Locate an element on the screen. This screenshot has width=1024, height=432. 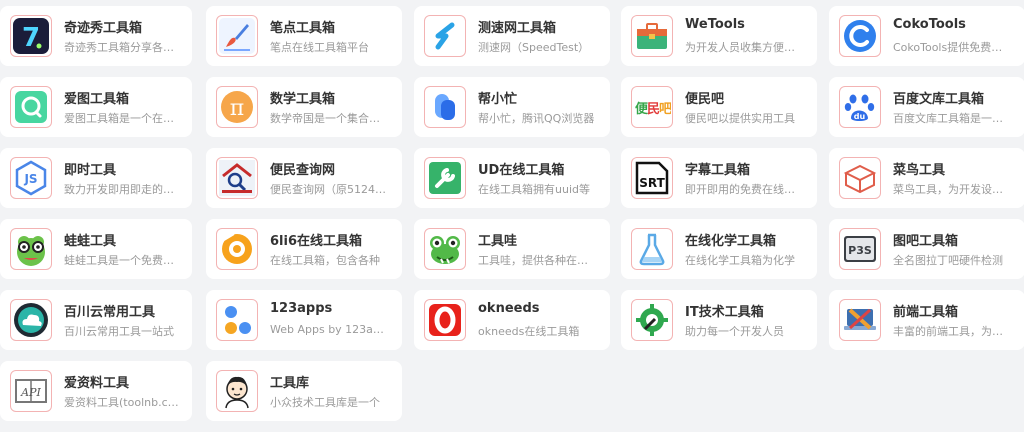
tool-card: SRT 字幕工具箱即开即用的免费在线工具 is located at coordinates (719, 178).